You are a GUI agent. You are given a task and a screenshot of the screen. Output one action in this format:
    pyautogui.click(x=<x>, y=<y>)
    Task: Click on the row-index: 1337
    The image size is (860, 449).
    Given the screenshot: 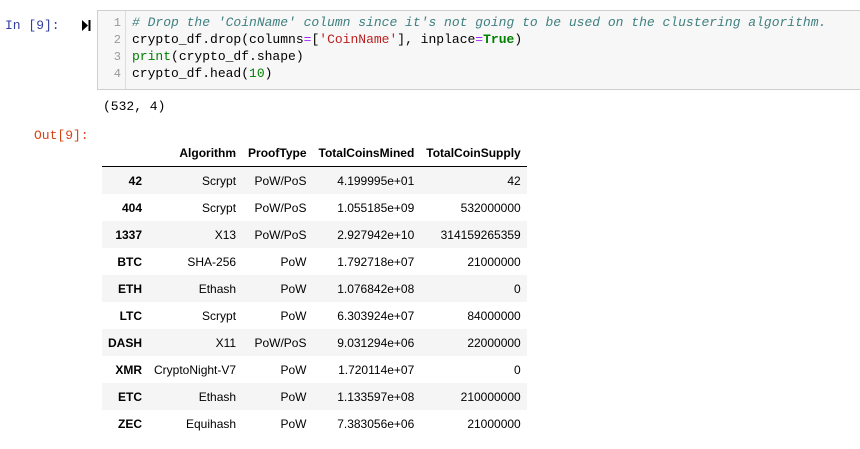 What is the action you would take?
    pyautogui.click(x=129, y=234)
    